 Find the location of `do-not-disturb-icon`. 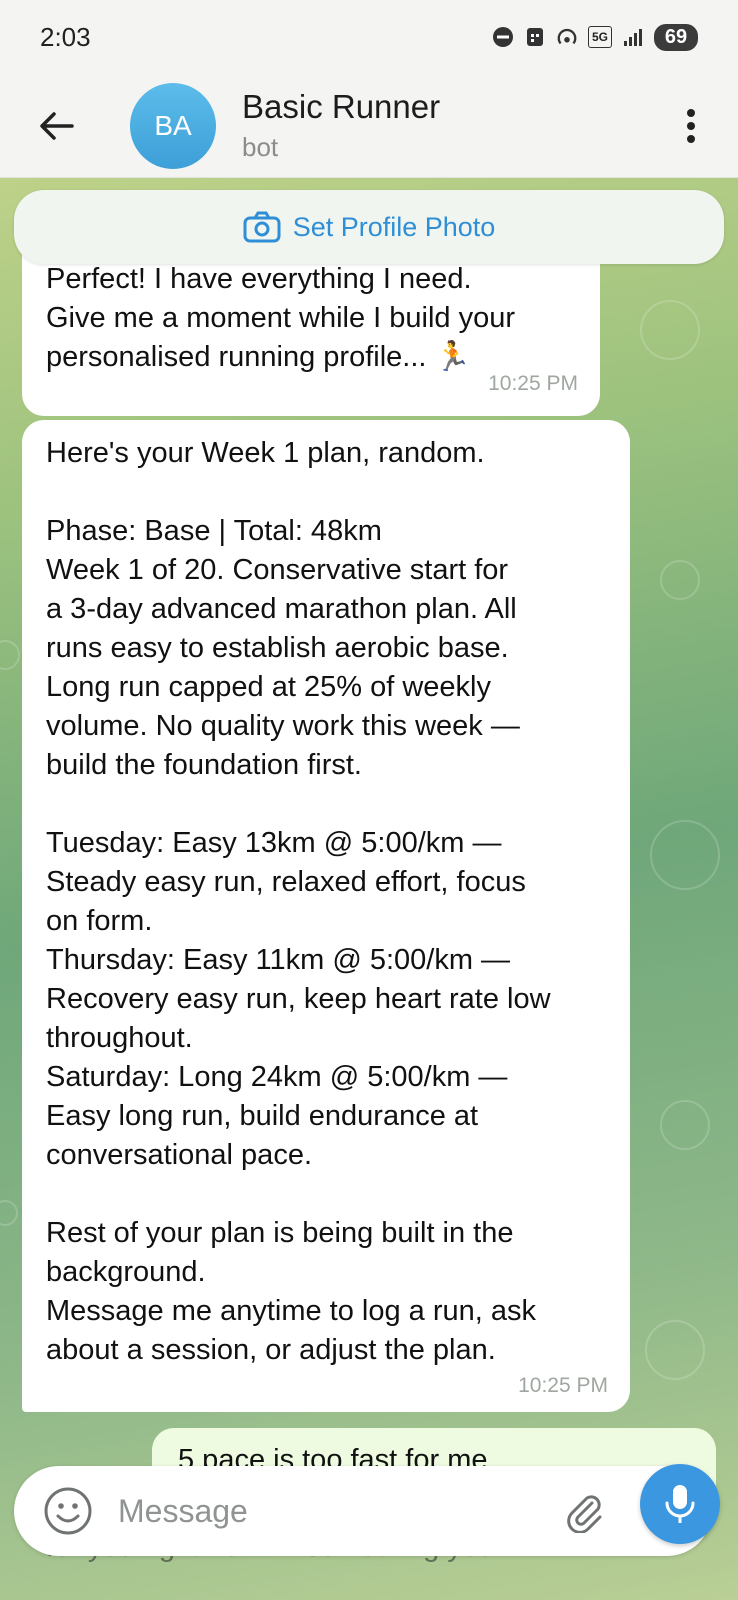

do-not-disturb-icon is located at coordinates (503, 37).